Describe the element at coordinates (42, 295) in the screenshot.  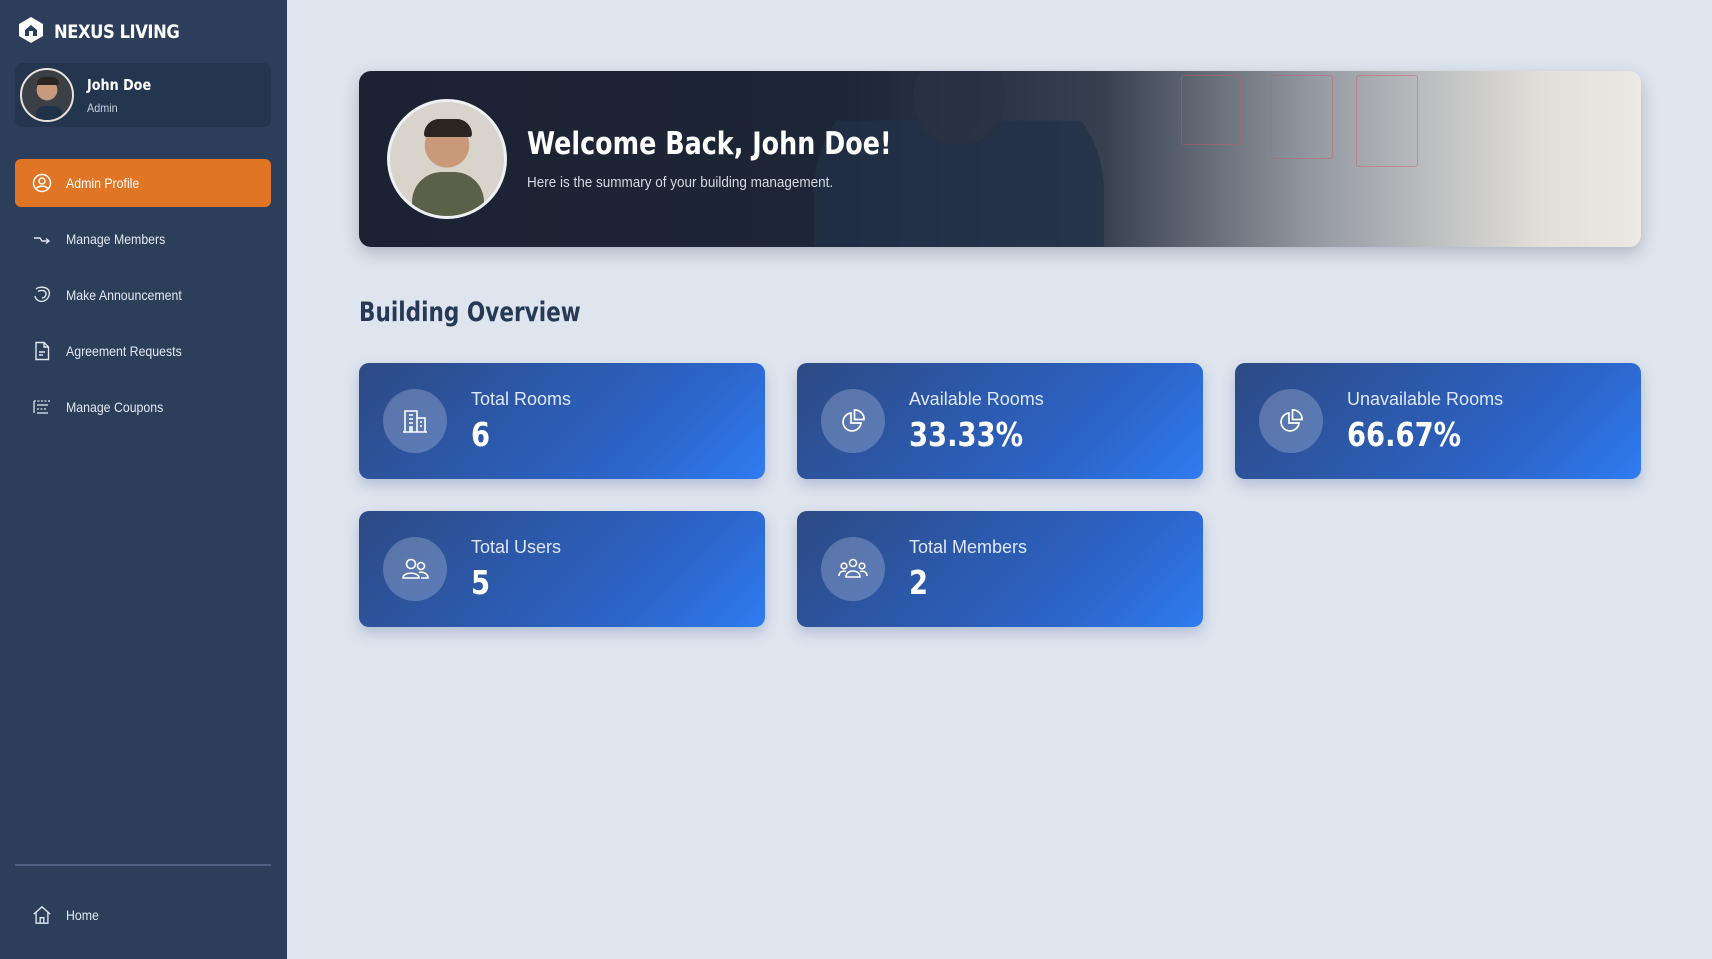
I see `announcement-icon` at that location.